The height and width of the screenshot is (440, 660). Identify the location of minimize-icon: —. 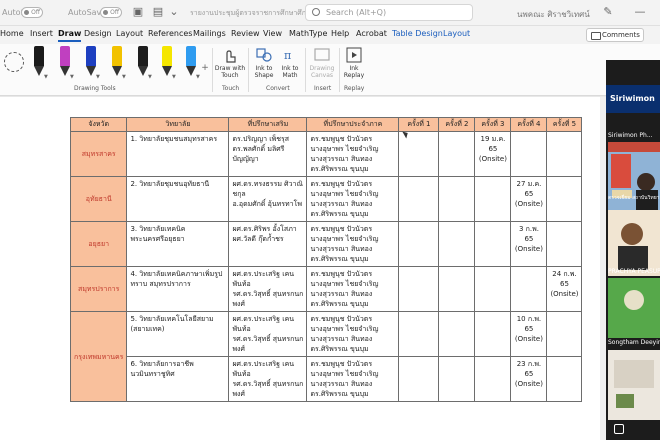
(640, 12).